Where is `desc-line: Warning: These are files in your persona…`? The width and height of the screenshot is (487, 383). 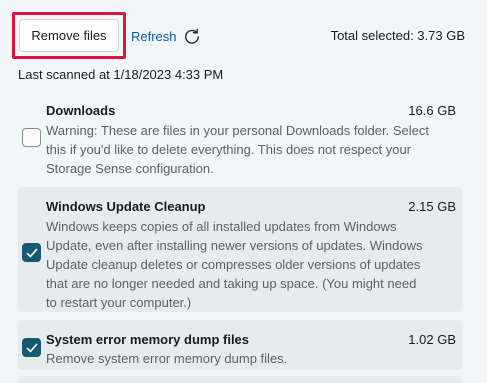 desc-line: Warning: These are files in your persona… is located at coordinates (237, 130).